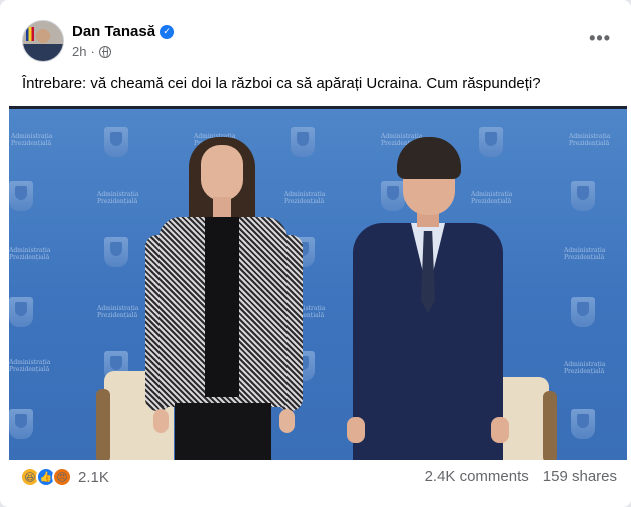 The width and height of the screenshot is (631, 507). I want to click on author-row: Dan Tanasă ✓, so click(123, 31).